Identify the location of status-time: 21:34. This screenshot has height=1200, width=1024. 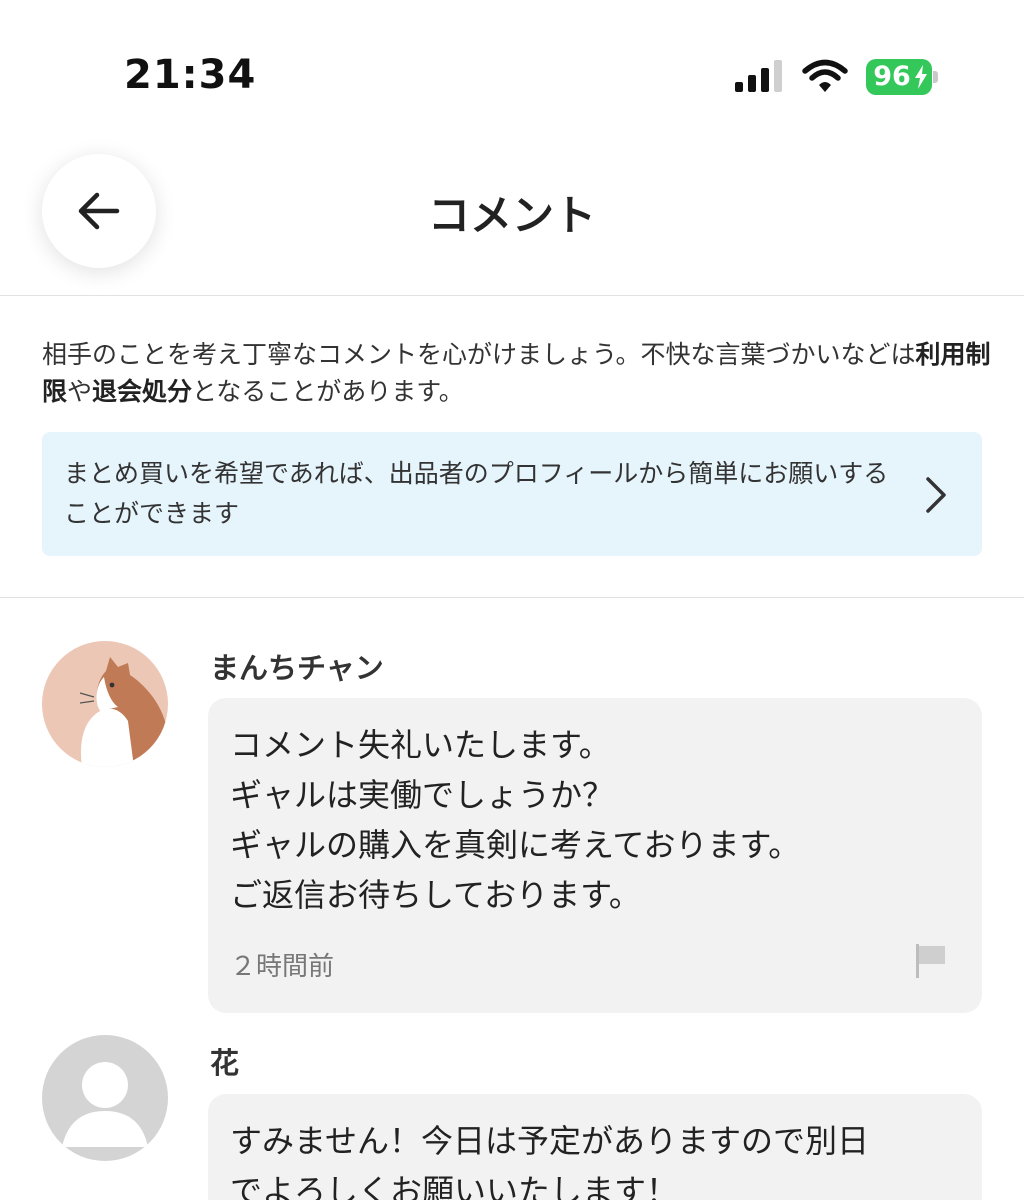
(190, 75).